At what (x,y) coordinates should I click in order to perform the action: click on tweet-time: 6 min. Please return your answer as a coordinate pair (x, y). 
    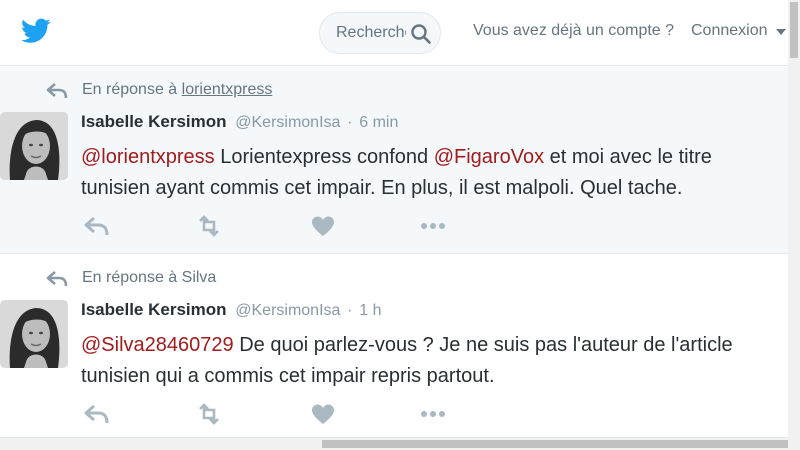
    Looking at the image, I should click on (378, 122).